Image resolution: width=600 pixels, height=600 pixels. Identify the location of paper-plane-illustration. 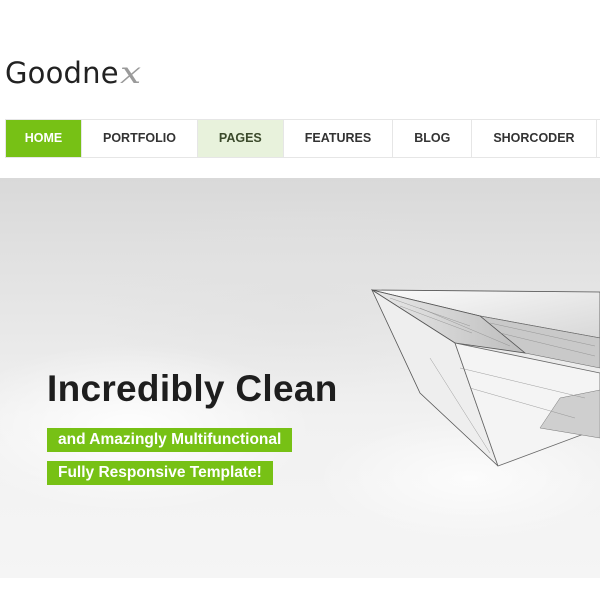
(485, 377).